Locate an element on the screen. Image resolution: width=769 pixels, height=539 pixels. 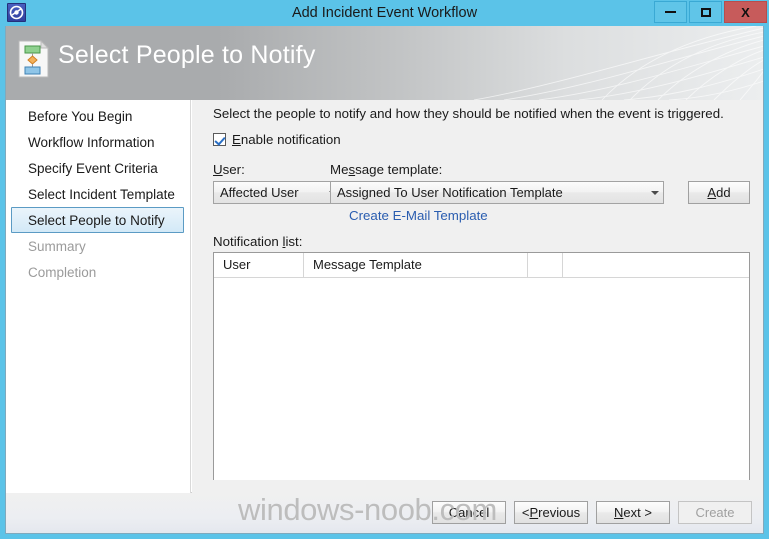
wizard-footer: Cancel < Previous Next > Create is located at coordinates (384, 513).